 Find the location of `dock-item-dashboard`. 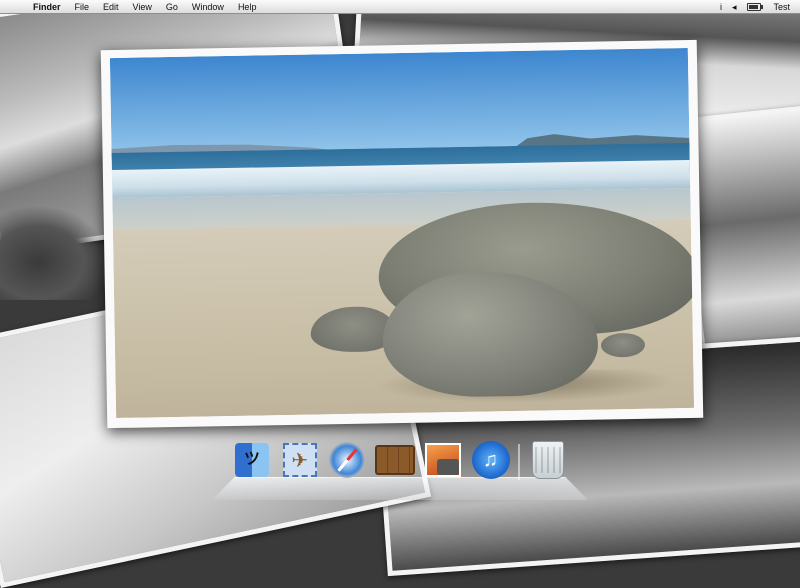

dock-item-dashboard is located at coordinates (395, 460).